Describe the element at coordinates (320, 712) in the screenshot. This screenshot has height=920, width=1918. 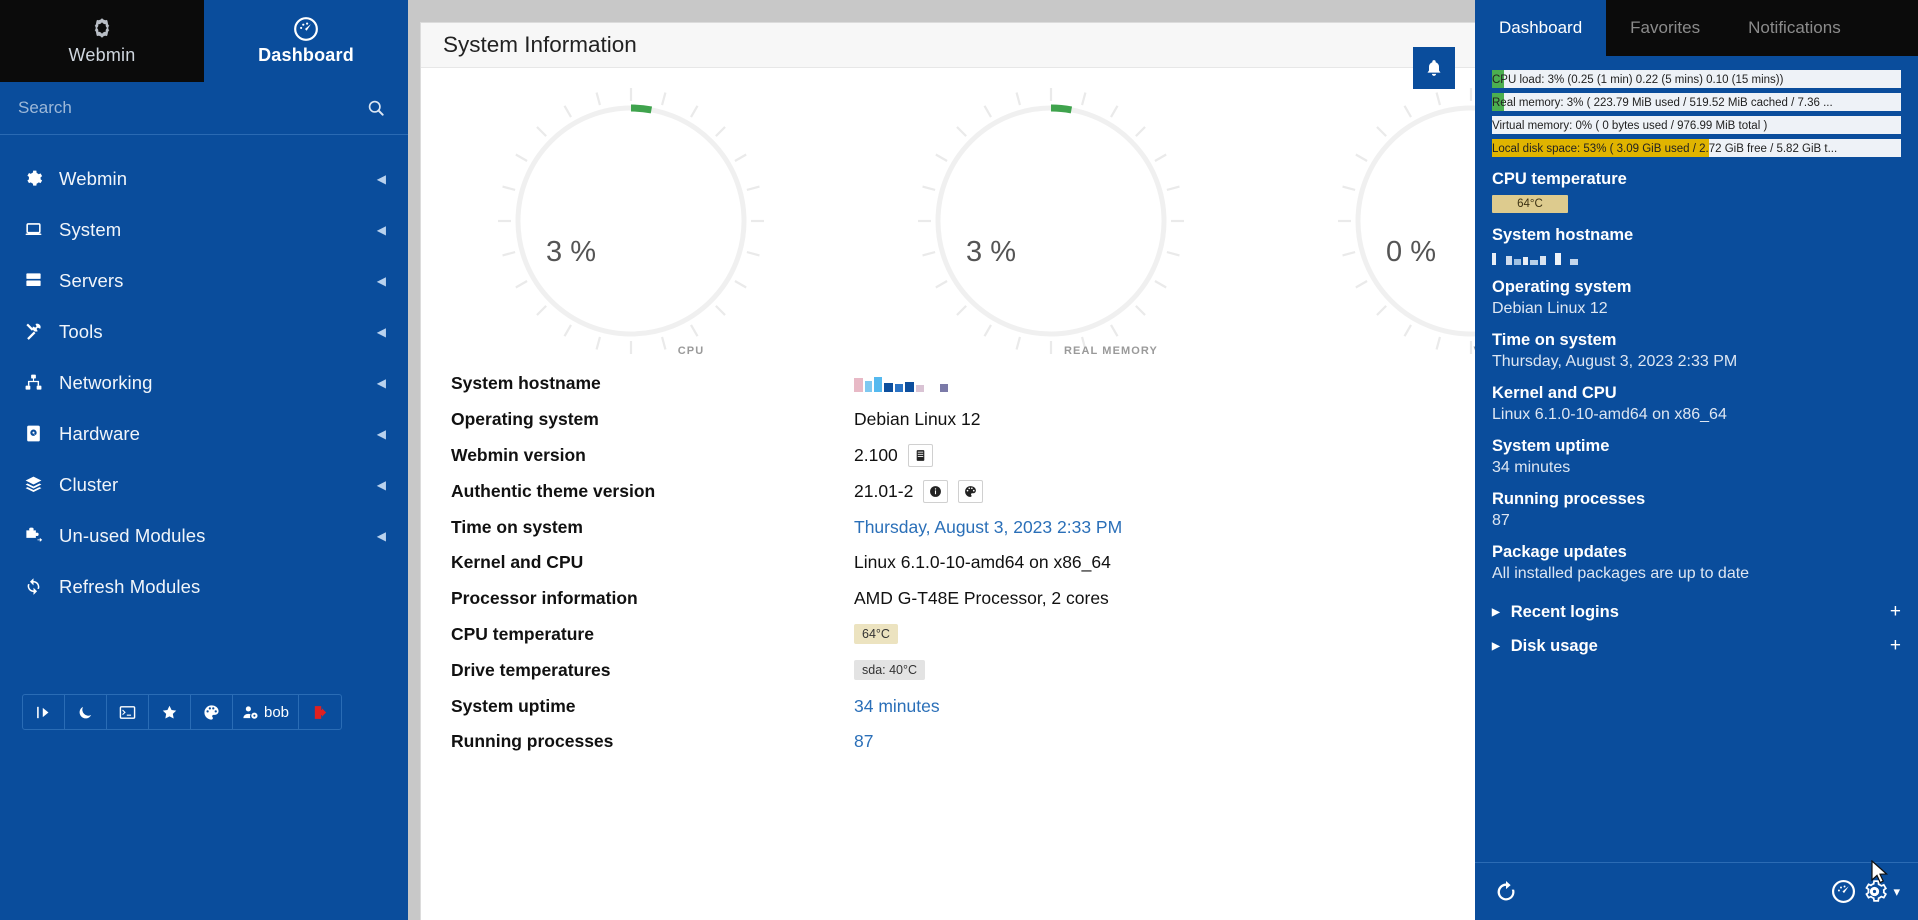
I see `logout-button` at that location.